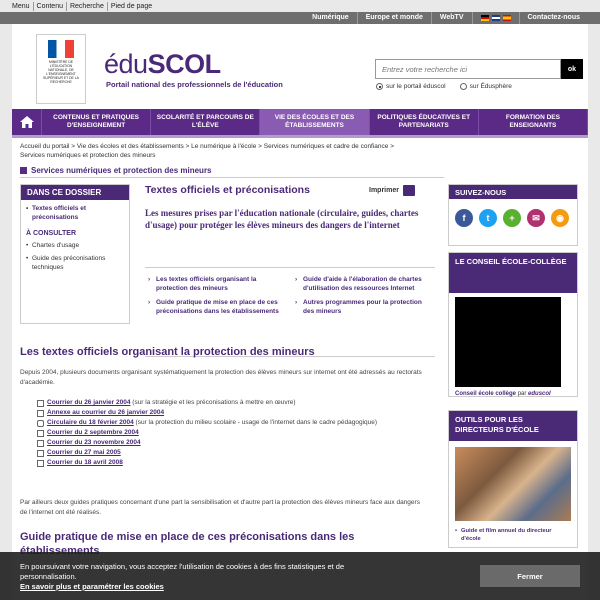 This screenshot has height=600, width=600. I want to click on brand-plain: édu, so click(126, 64).